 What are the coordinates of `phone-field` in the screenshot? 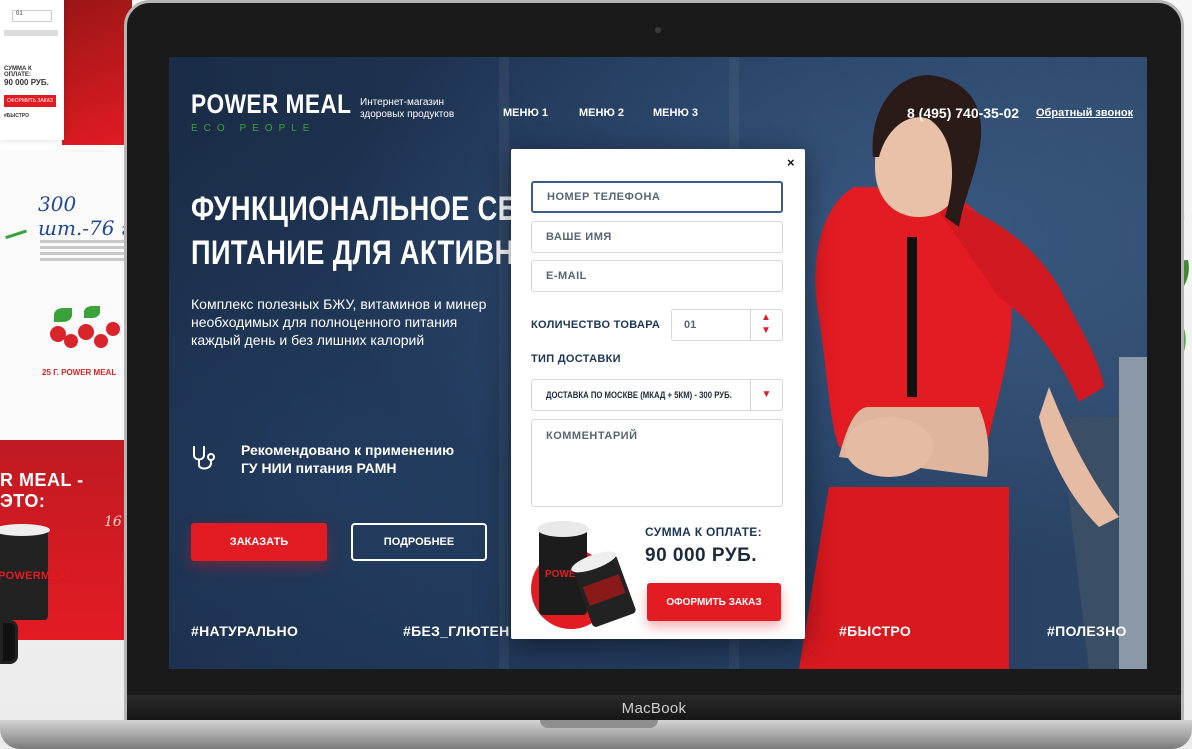 It's located at (657, 197).